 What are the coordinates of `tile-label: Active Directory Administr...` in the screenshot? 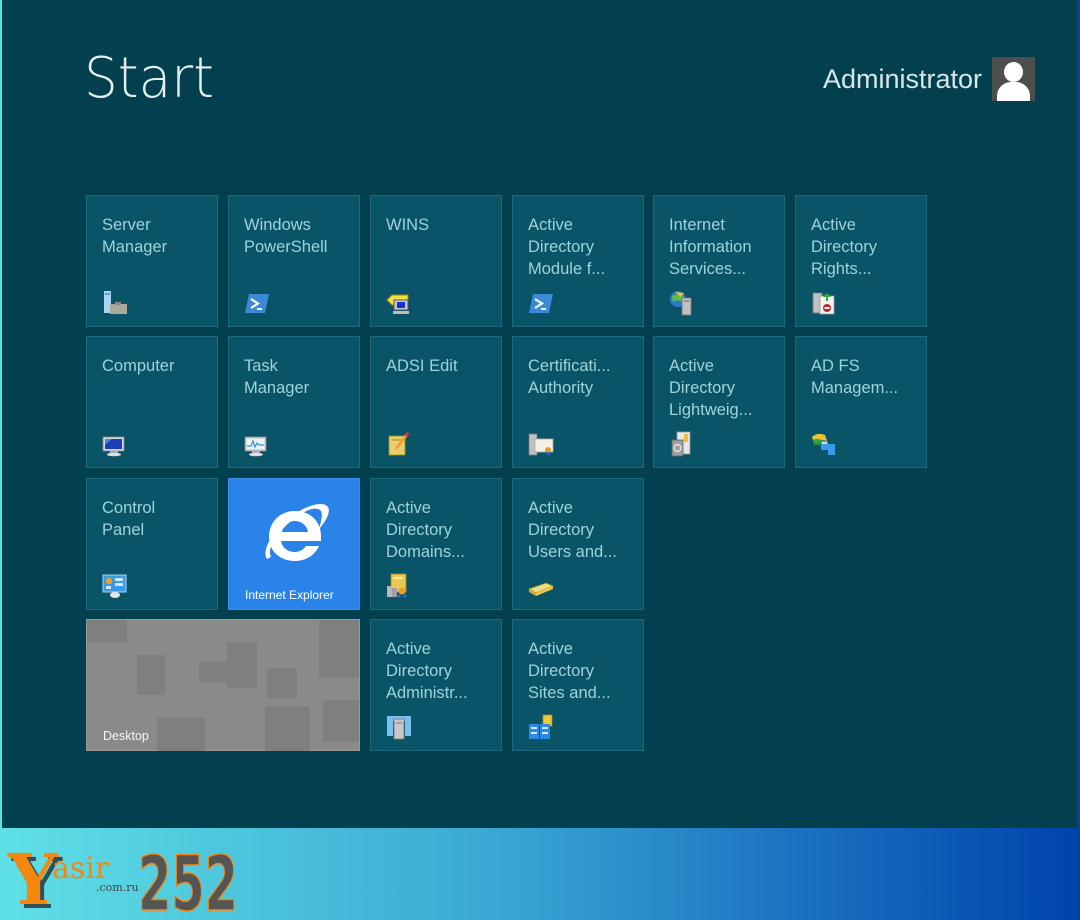 It's located at (427, 671).